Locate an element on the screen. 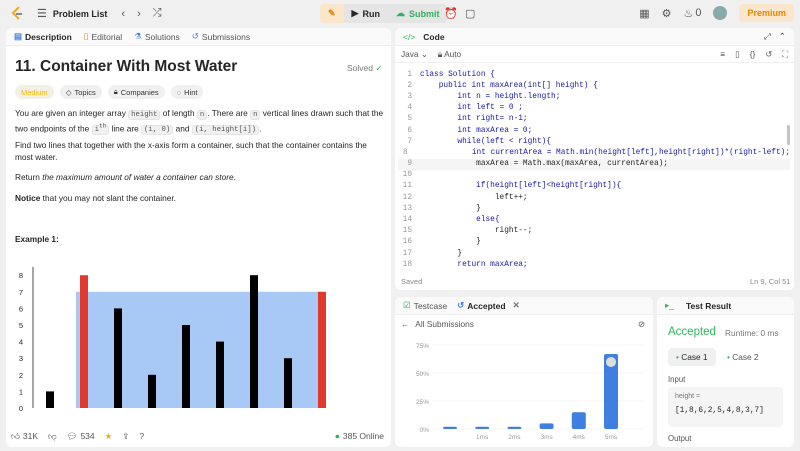 This screenshot has width=800, height=451. collapse-icon: ⌃ is located at coordinates (782, 36).